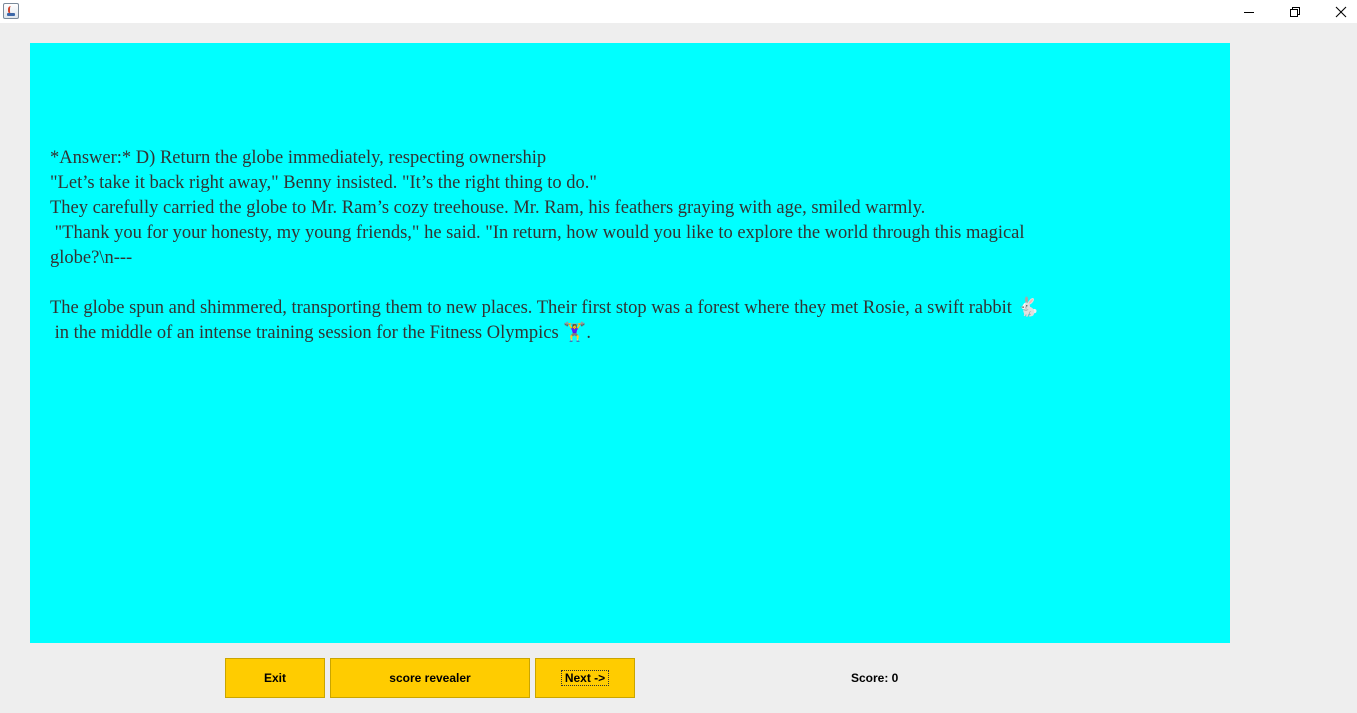  I want to click on minimize-icon, so click(1249, 12).